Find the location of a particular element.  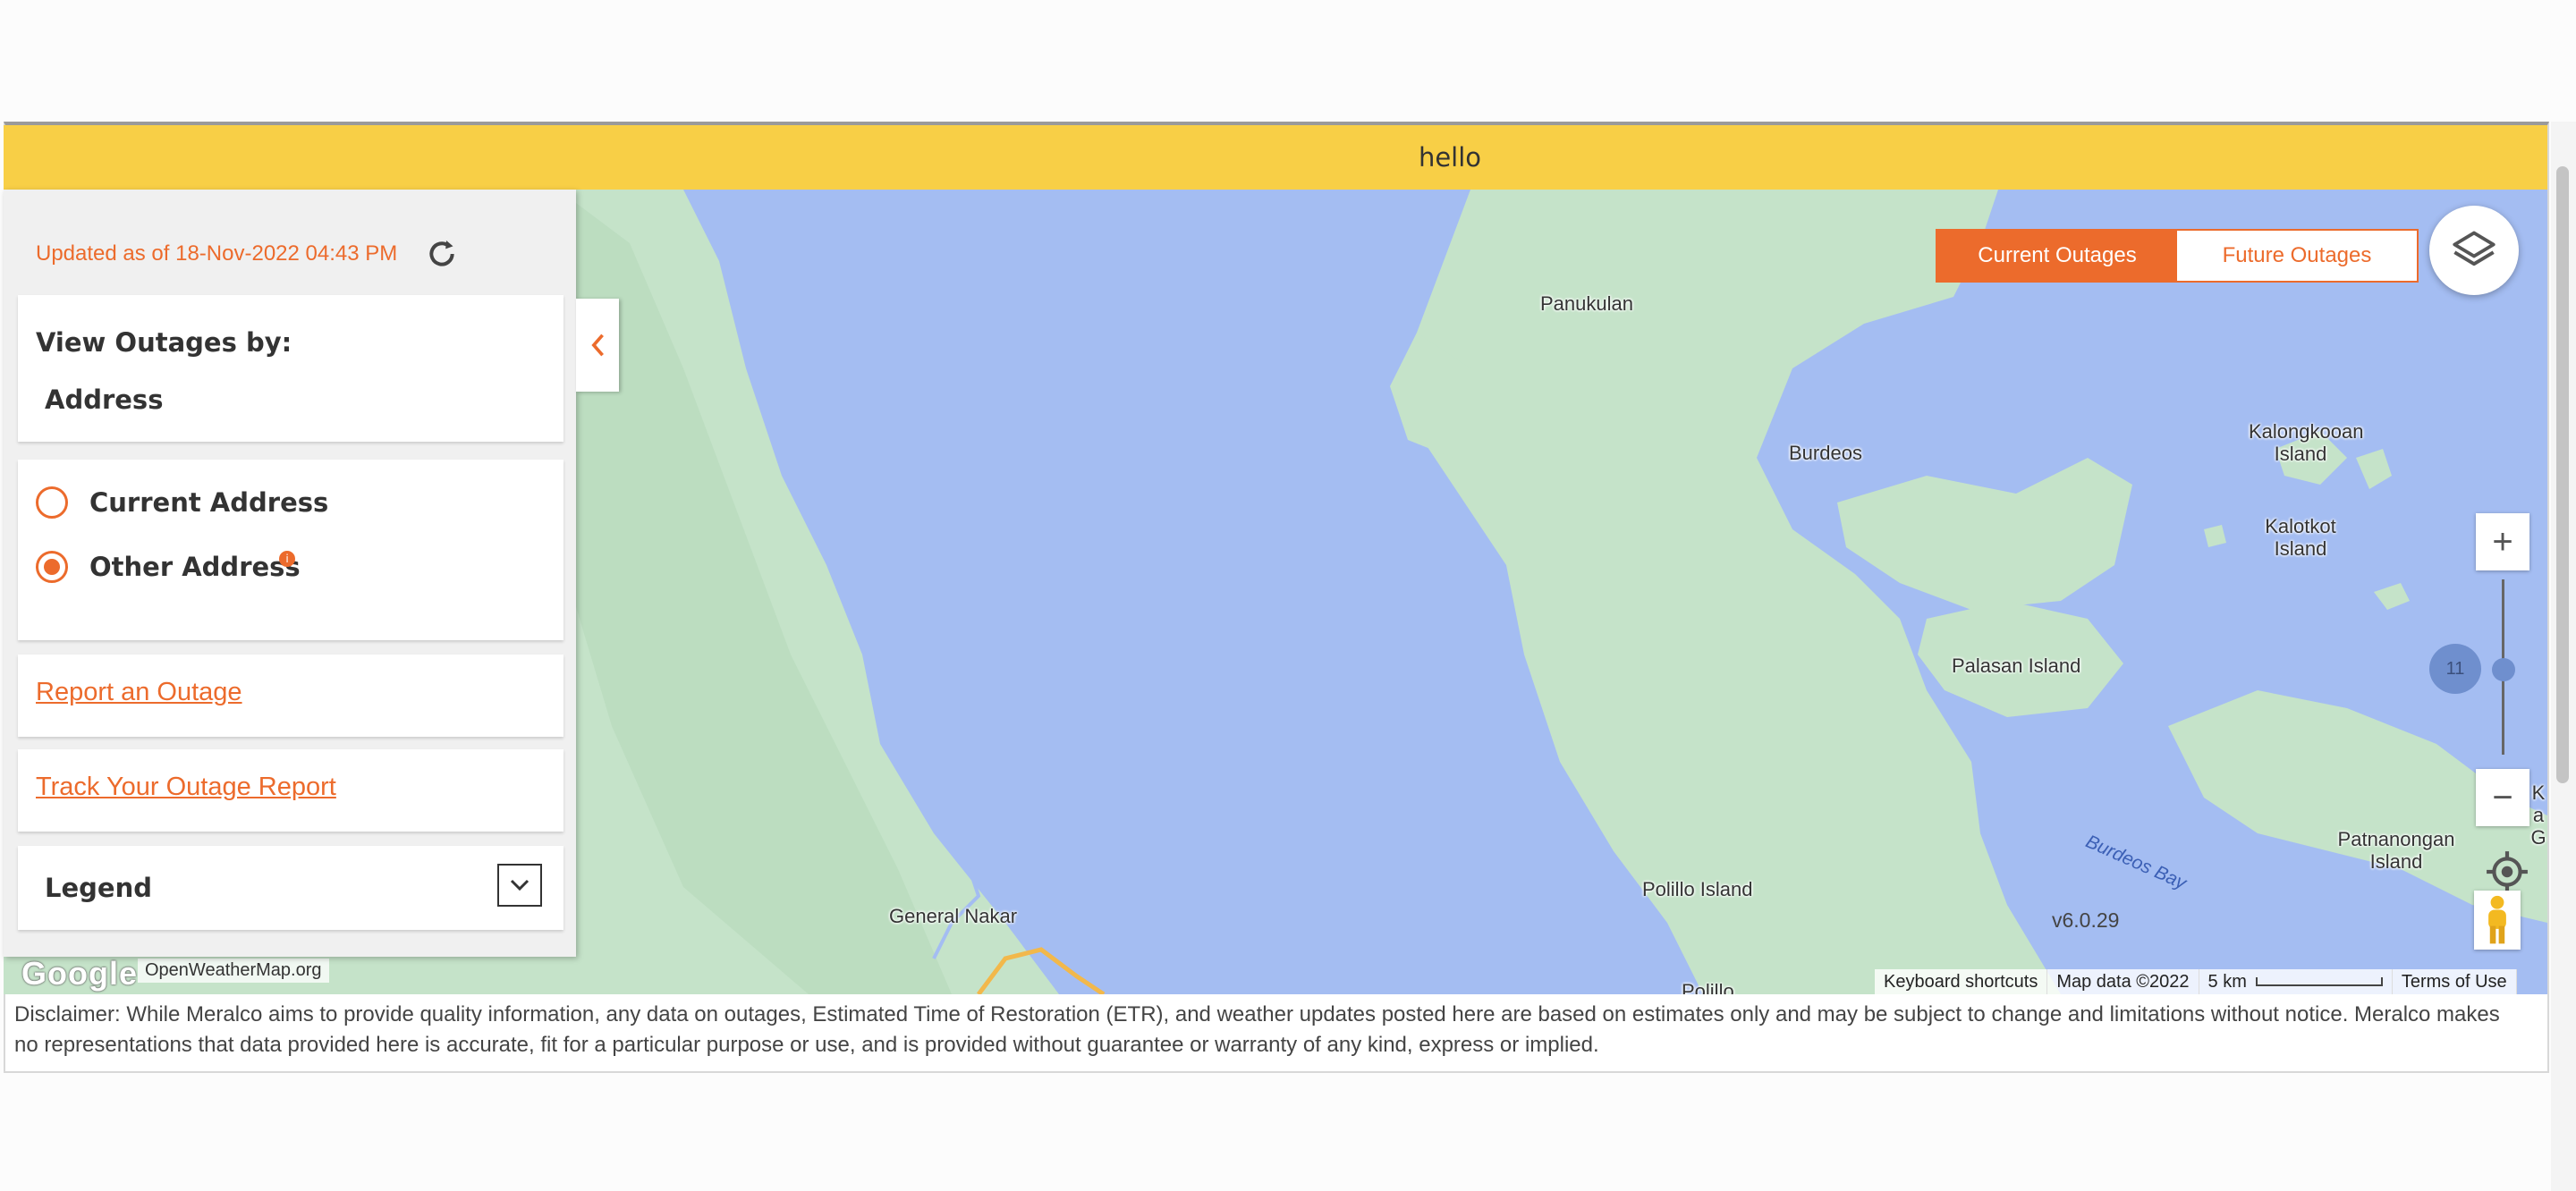

track-report-card: Track Your Outage Report is located at coordinates (291, 790).